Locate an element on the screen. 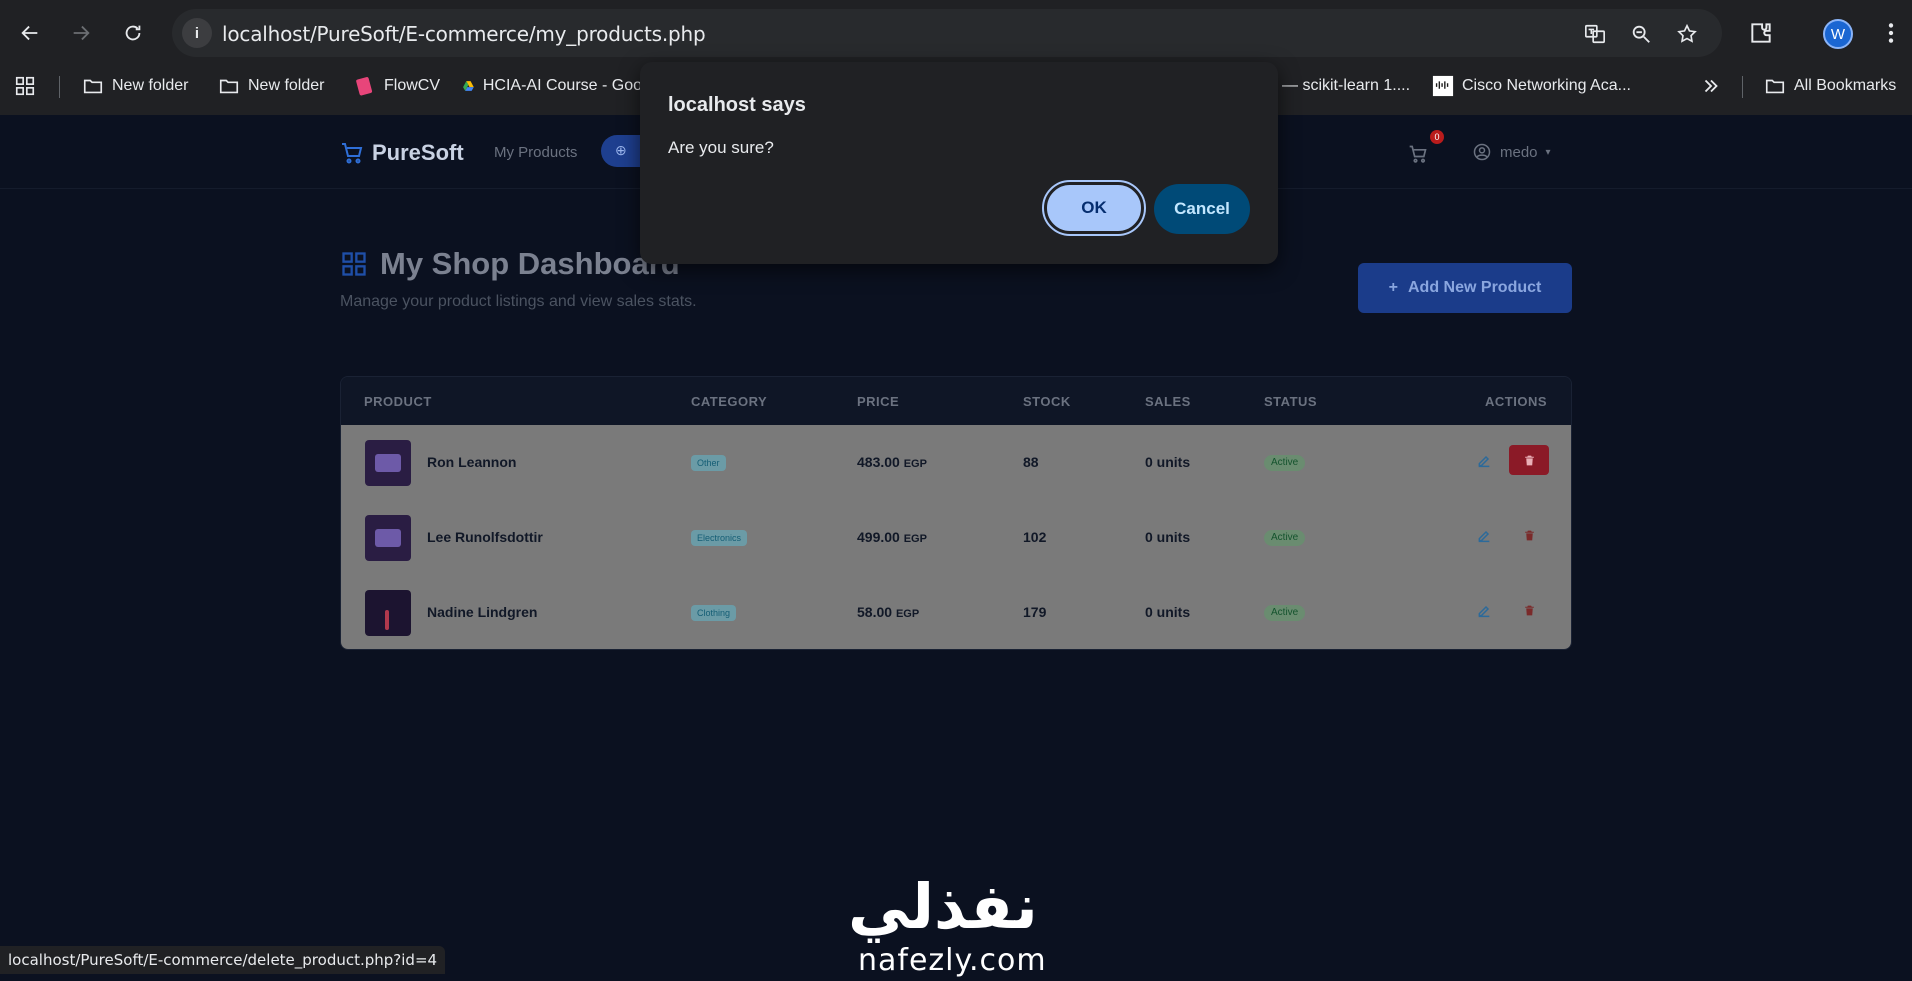 This screenshot has width=1912, height=981. watermark-logo: نفذلي nafezly.com is located at coordinates (956, 925).